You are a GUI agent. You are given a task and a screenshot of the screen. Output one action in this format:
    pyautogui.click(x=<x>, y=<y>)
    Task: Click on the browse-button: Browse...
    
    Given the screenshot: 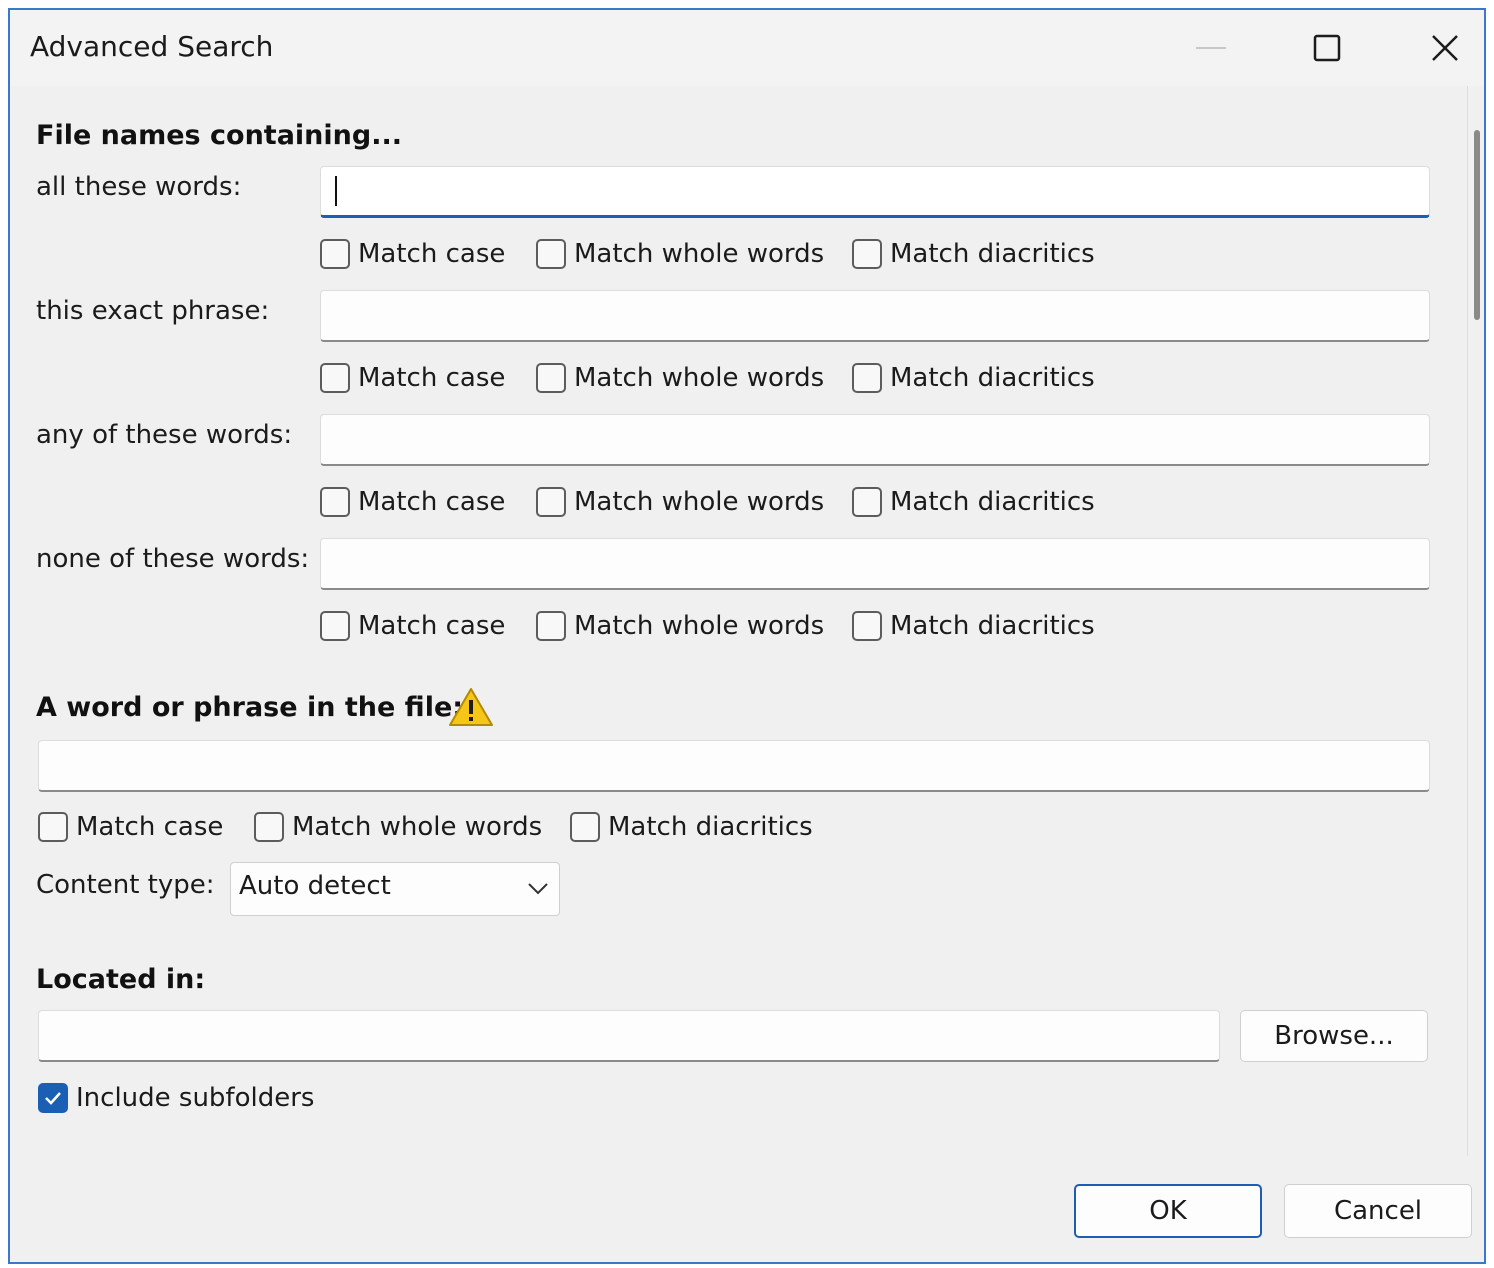 What is the action you would take?
    pyautogui.click(x=1334, y=1036)
    